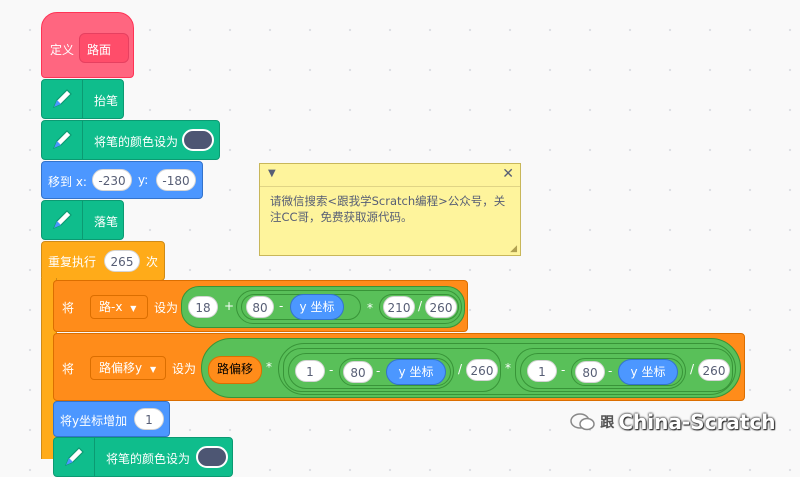 The image size is (800, 477). I want to click on watermark-prefix: 跟, so click(607, 423).